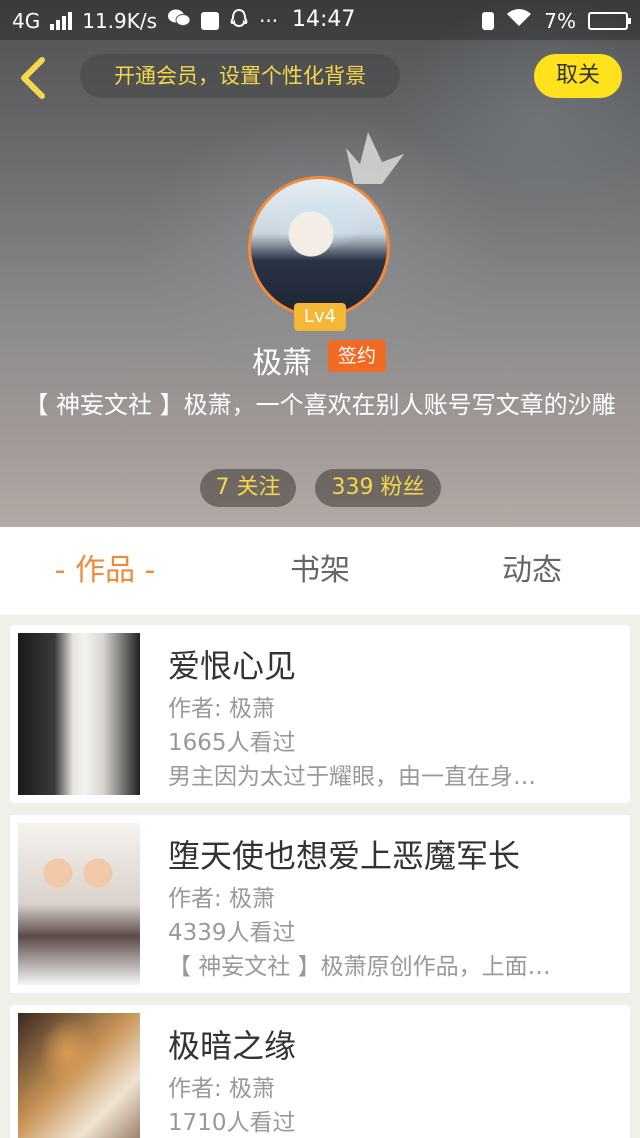 This screenshot has height=1138, width=640. Describe the element at coordinates (61, 20) in the screenshot. I see `signal-icon` at that location.